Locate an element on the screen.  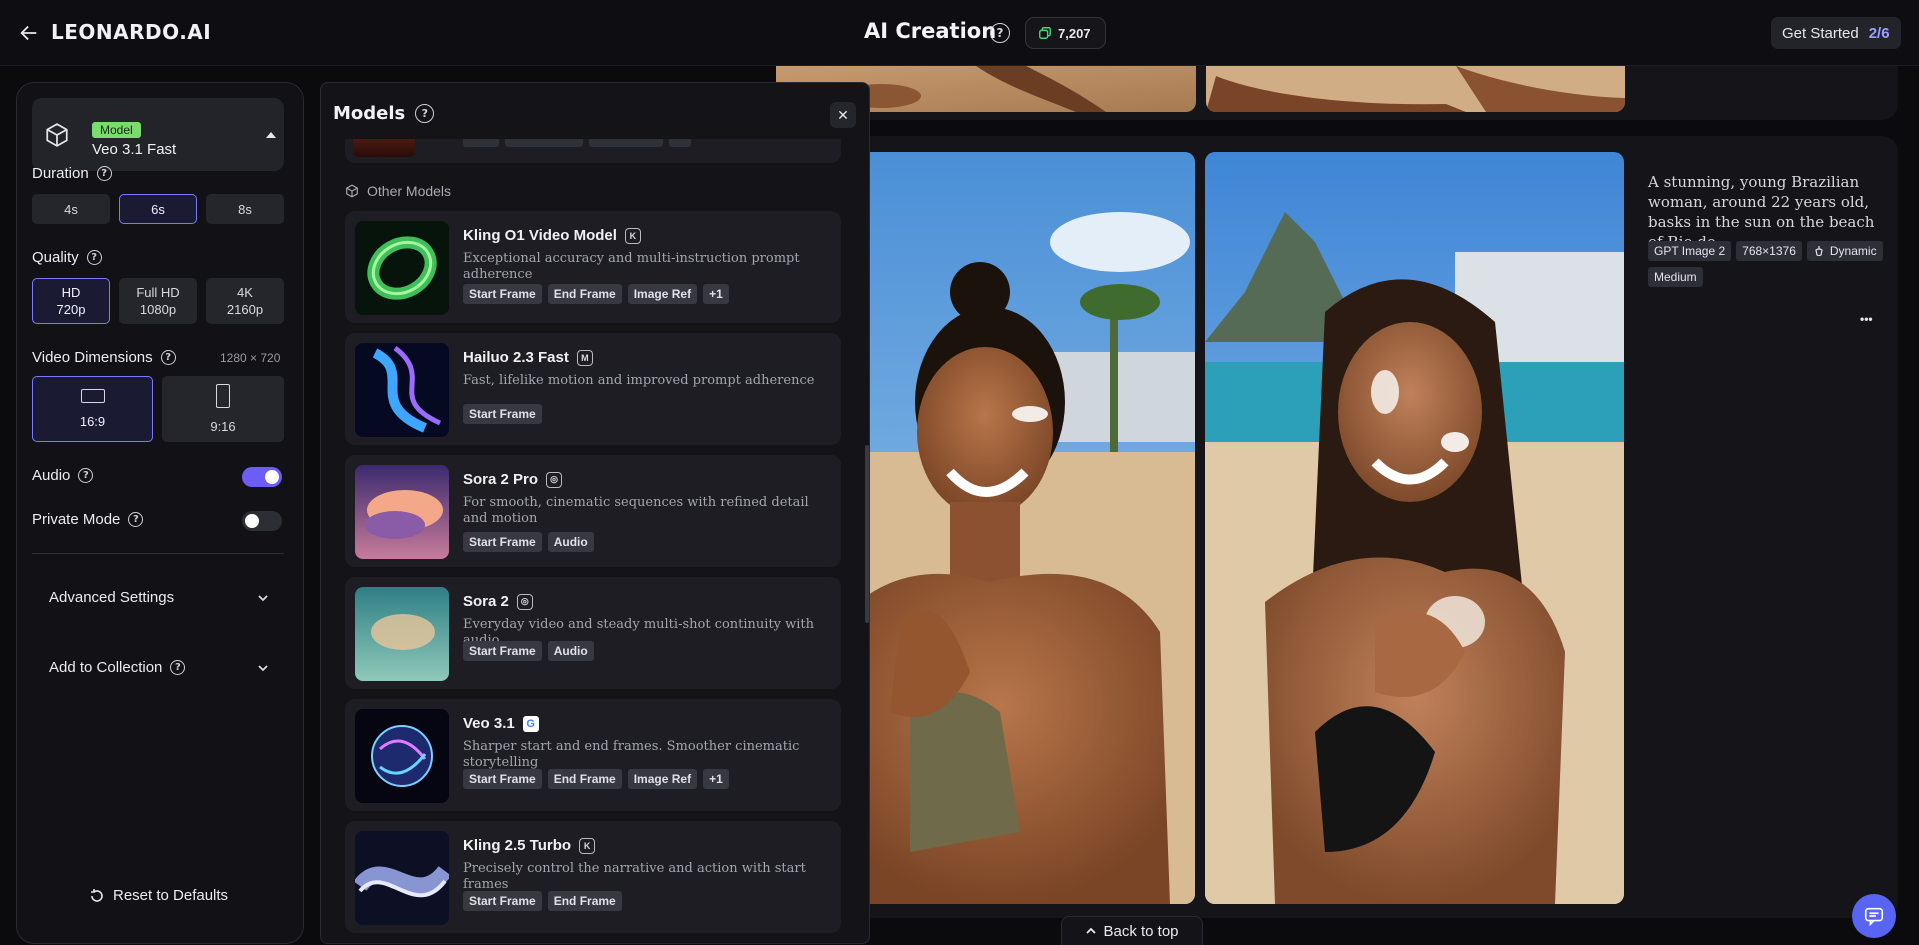
back-to-top-button: Back to top is located at coordinates (1132, 930).